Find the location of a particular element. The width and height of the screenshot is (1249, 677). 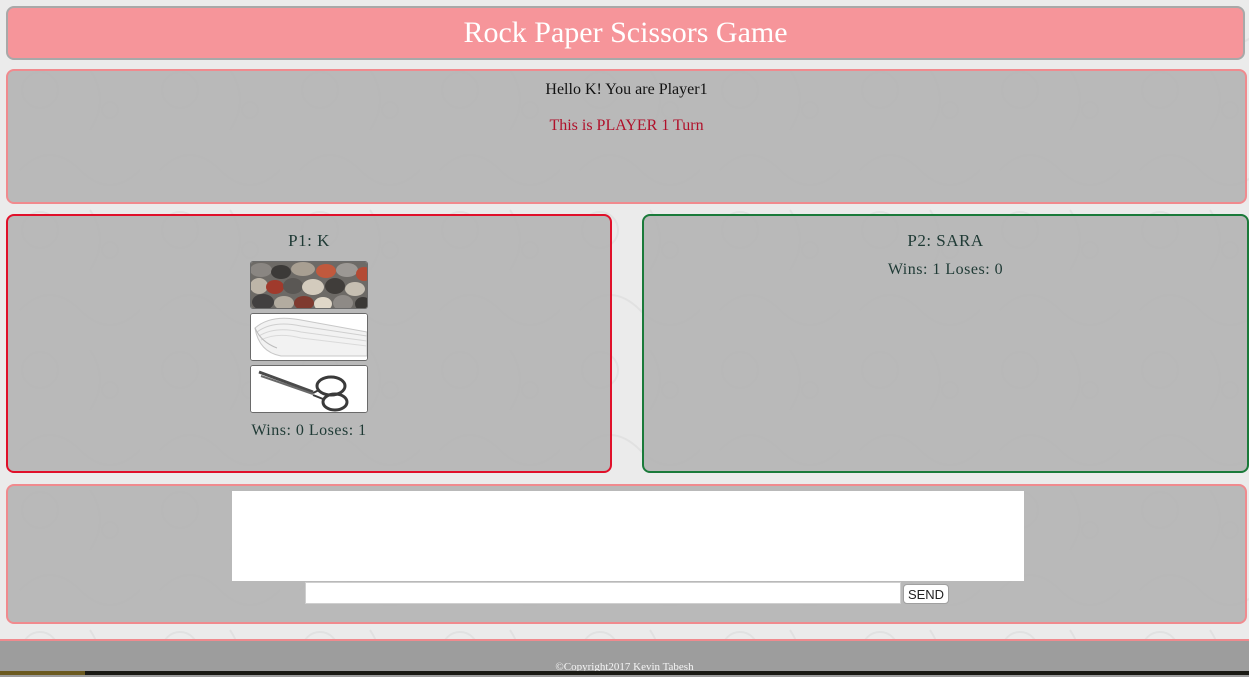

player2-score: Wins: 1 Loses: 0 is located at coordinates (945, 269).